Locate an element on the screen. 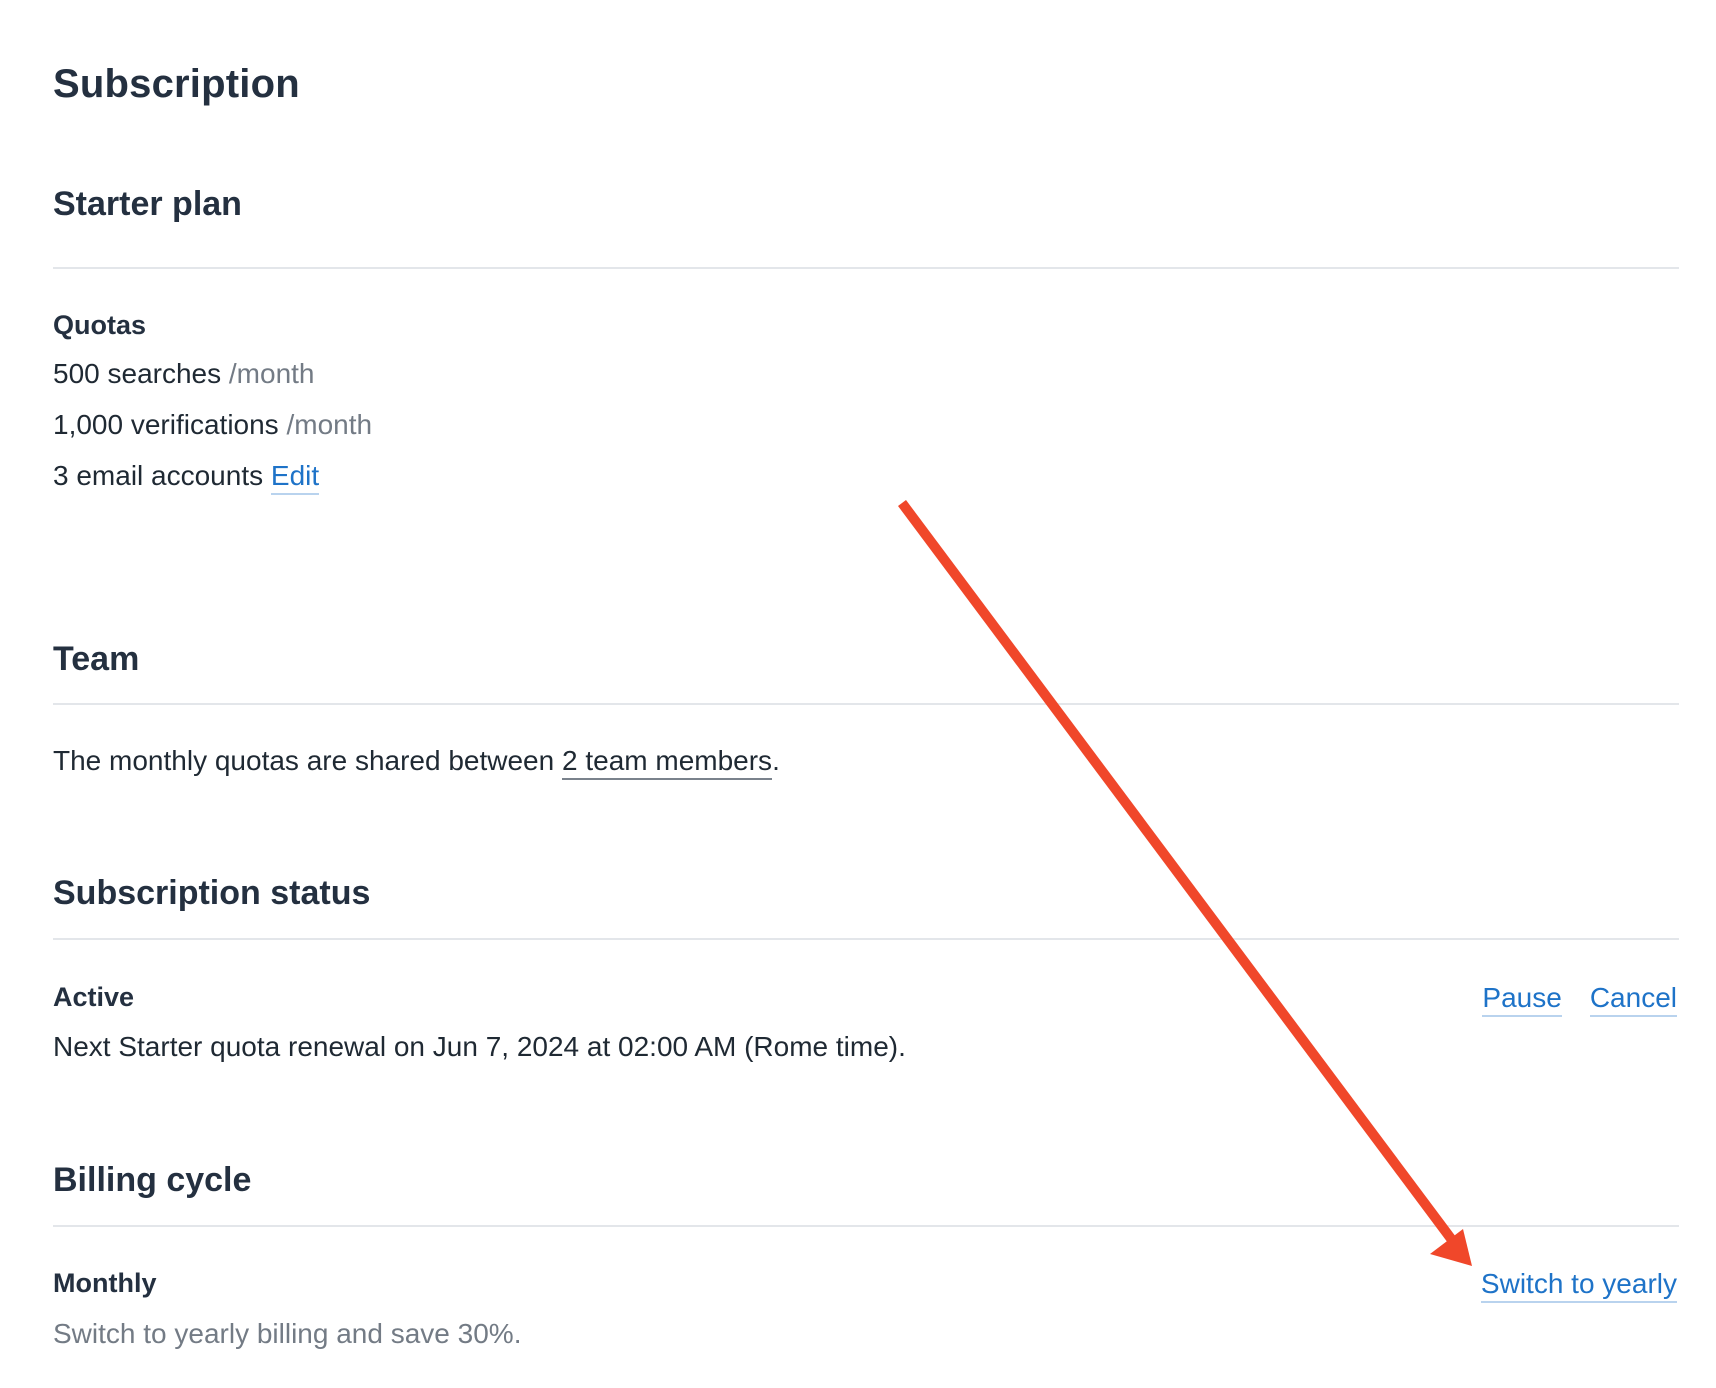 The width and height of the screenshot is (1716, 1388). team-divider is located at coordinates (866, 704).